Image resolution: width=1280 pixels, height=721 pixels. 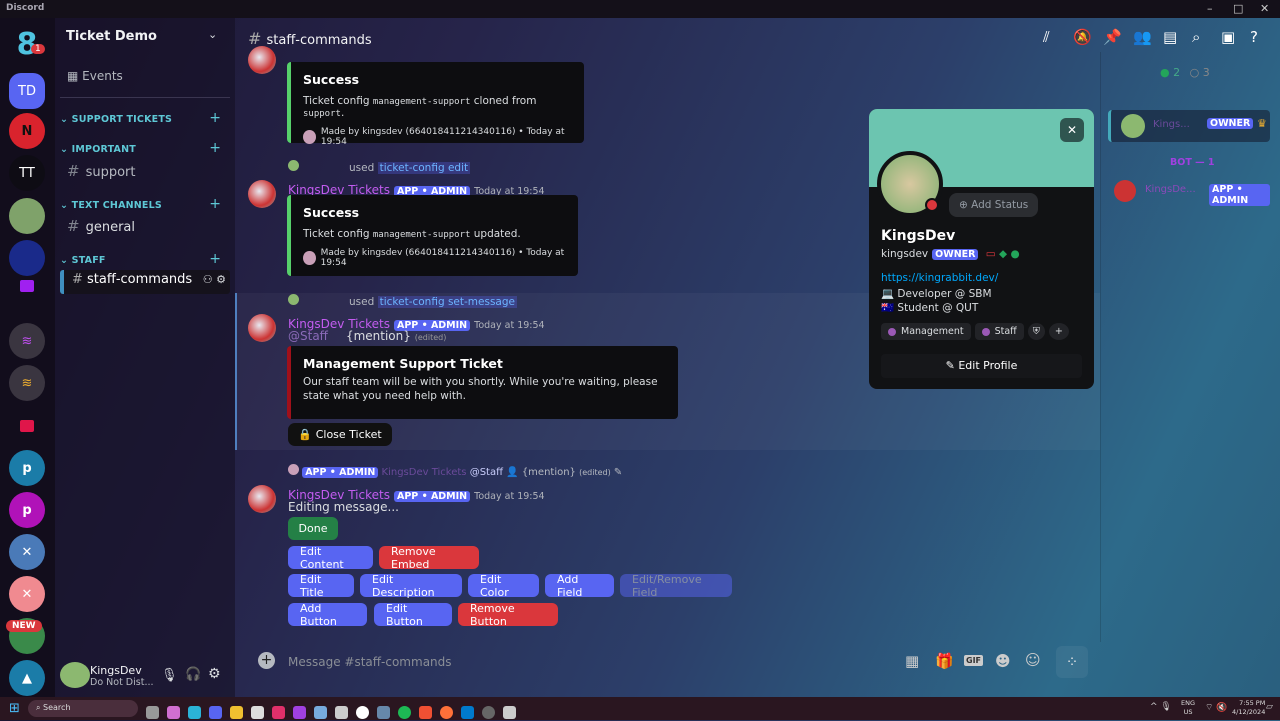 What do you see at coordinates (98, 149) in the screenshot?
I see `category-important: ⌄ IMPORTANT` at bounding box center [98, 149].